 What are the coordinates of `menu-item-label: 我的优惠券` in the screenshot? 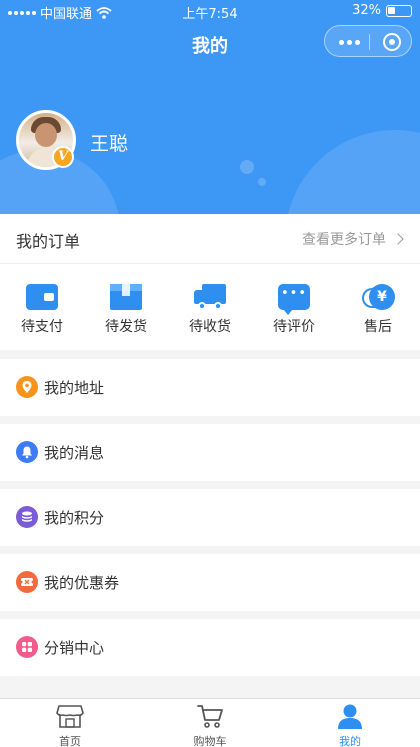 It's located at (82, 583).